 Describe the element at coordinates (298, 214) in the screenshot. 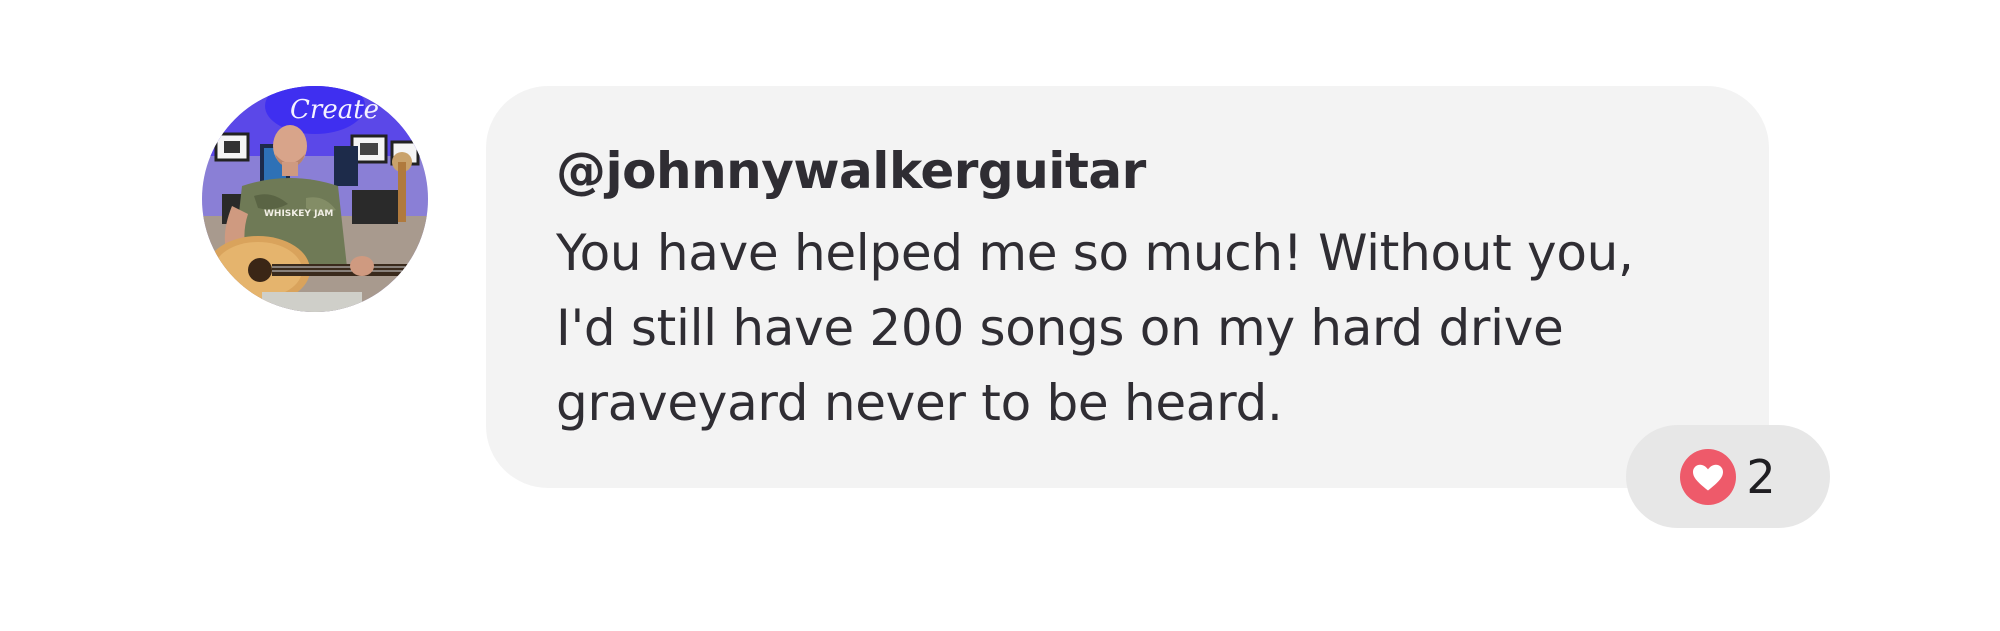

I see `shirt-text: WHISKEY JAM` at that location.